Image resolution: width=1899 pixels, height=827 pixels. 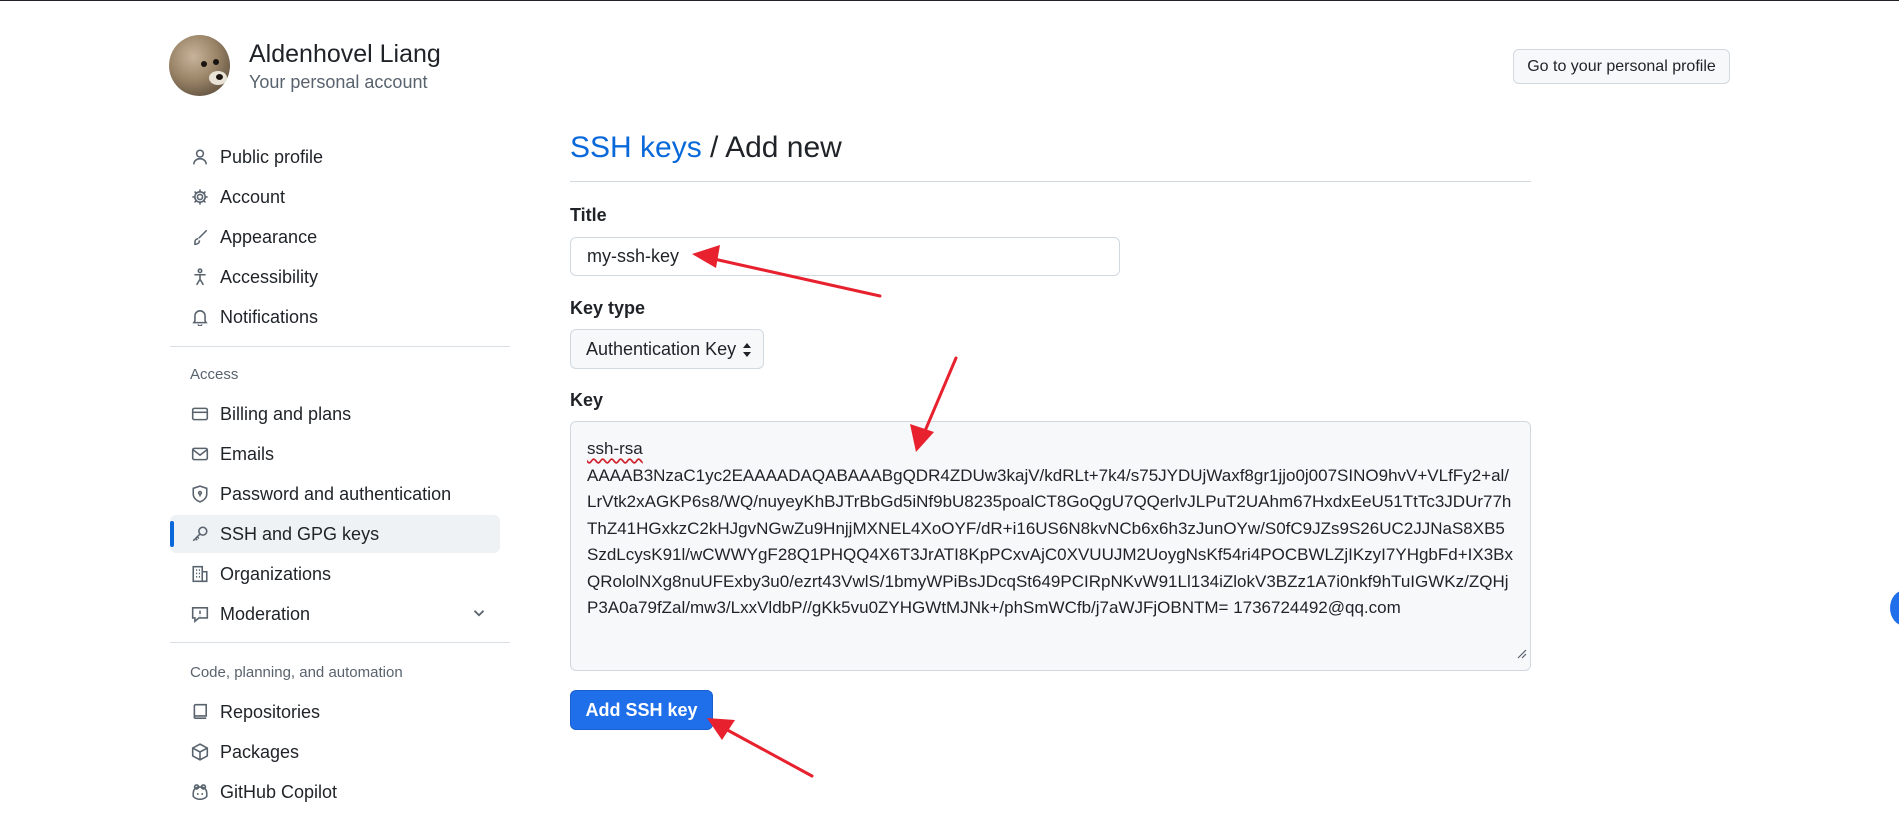 I want to click on sidebar-item-password-auth: Password and authentication, so click(x=335, y=494).